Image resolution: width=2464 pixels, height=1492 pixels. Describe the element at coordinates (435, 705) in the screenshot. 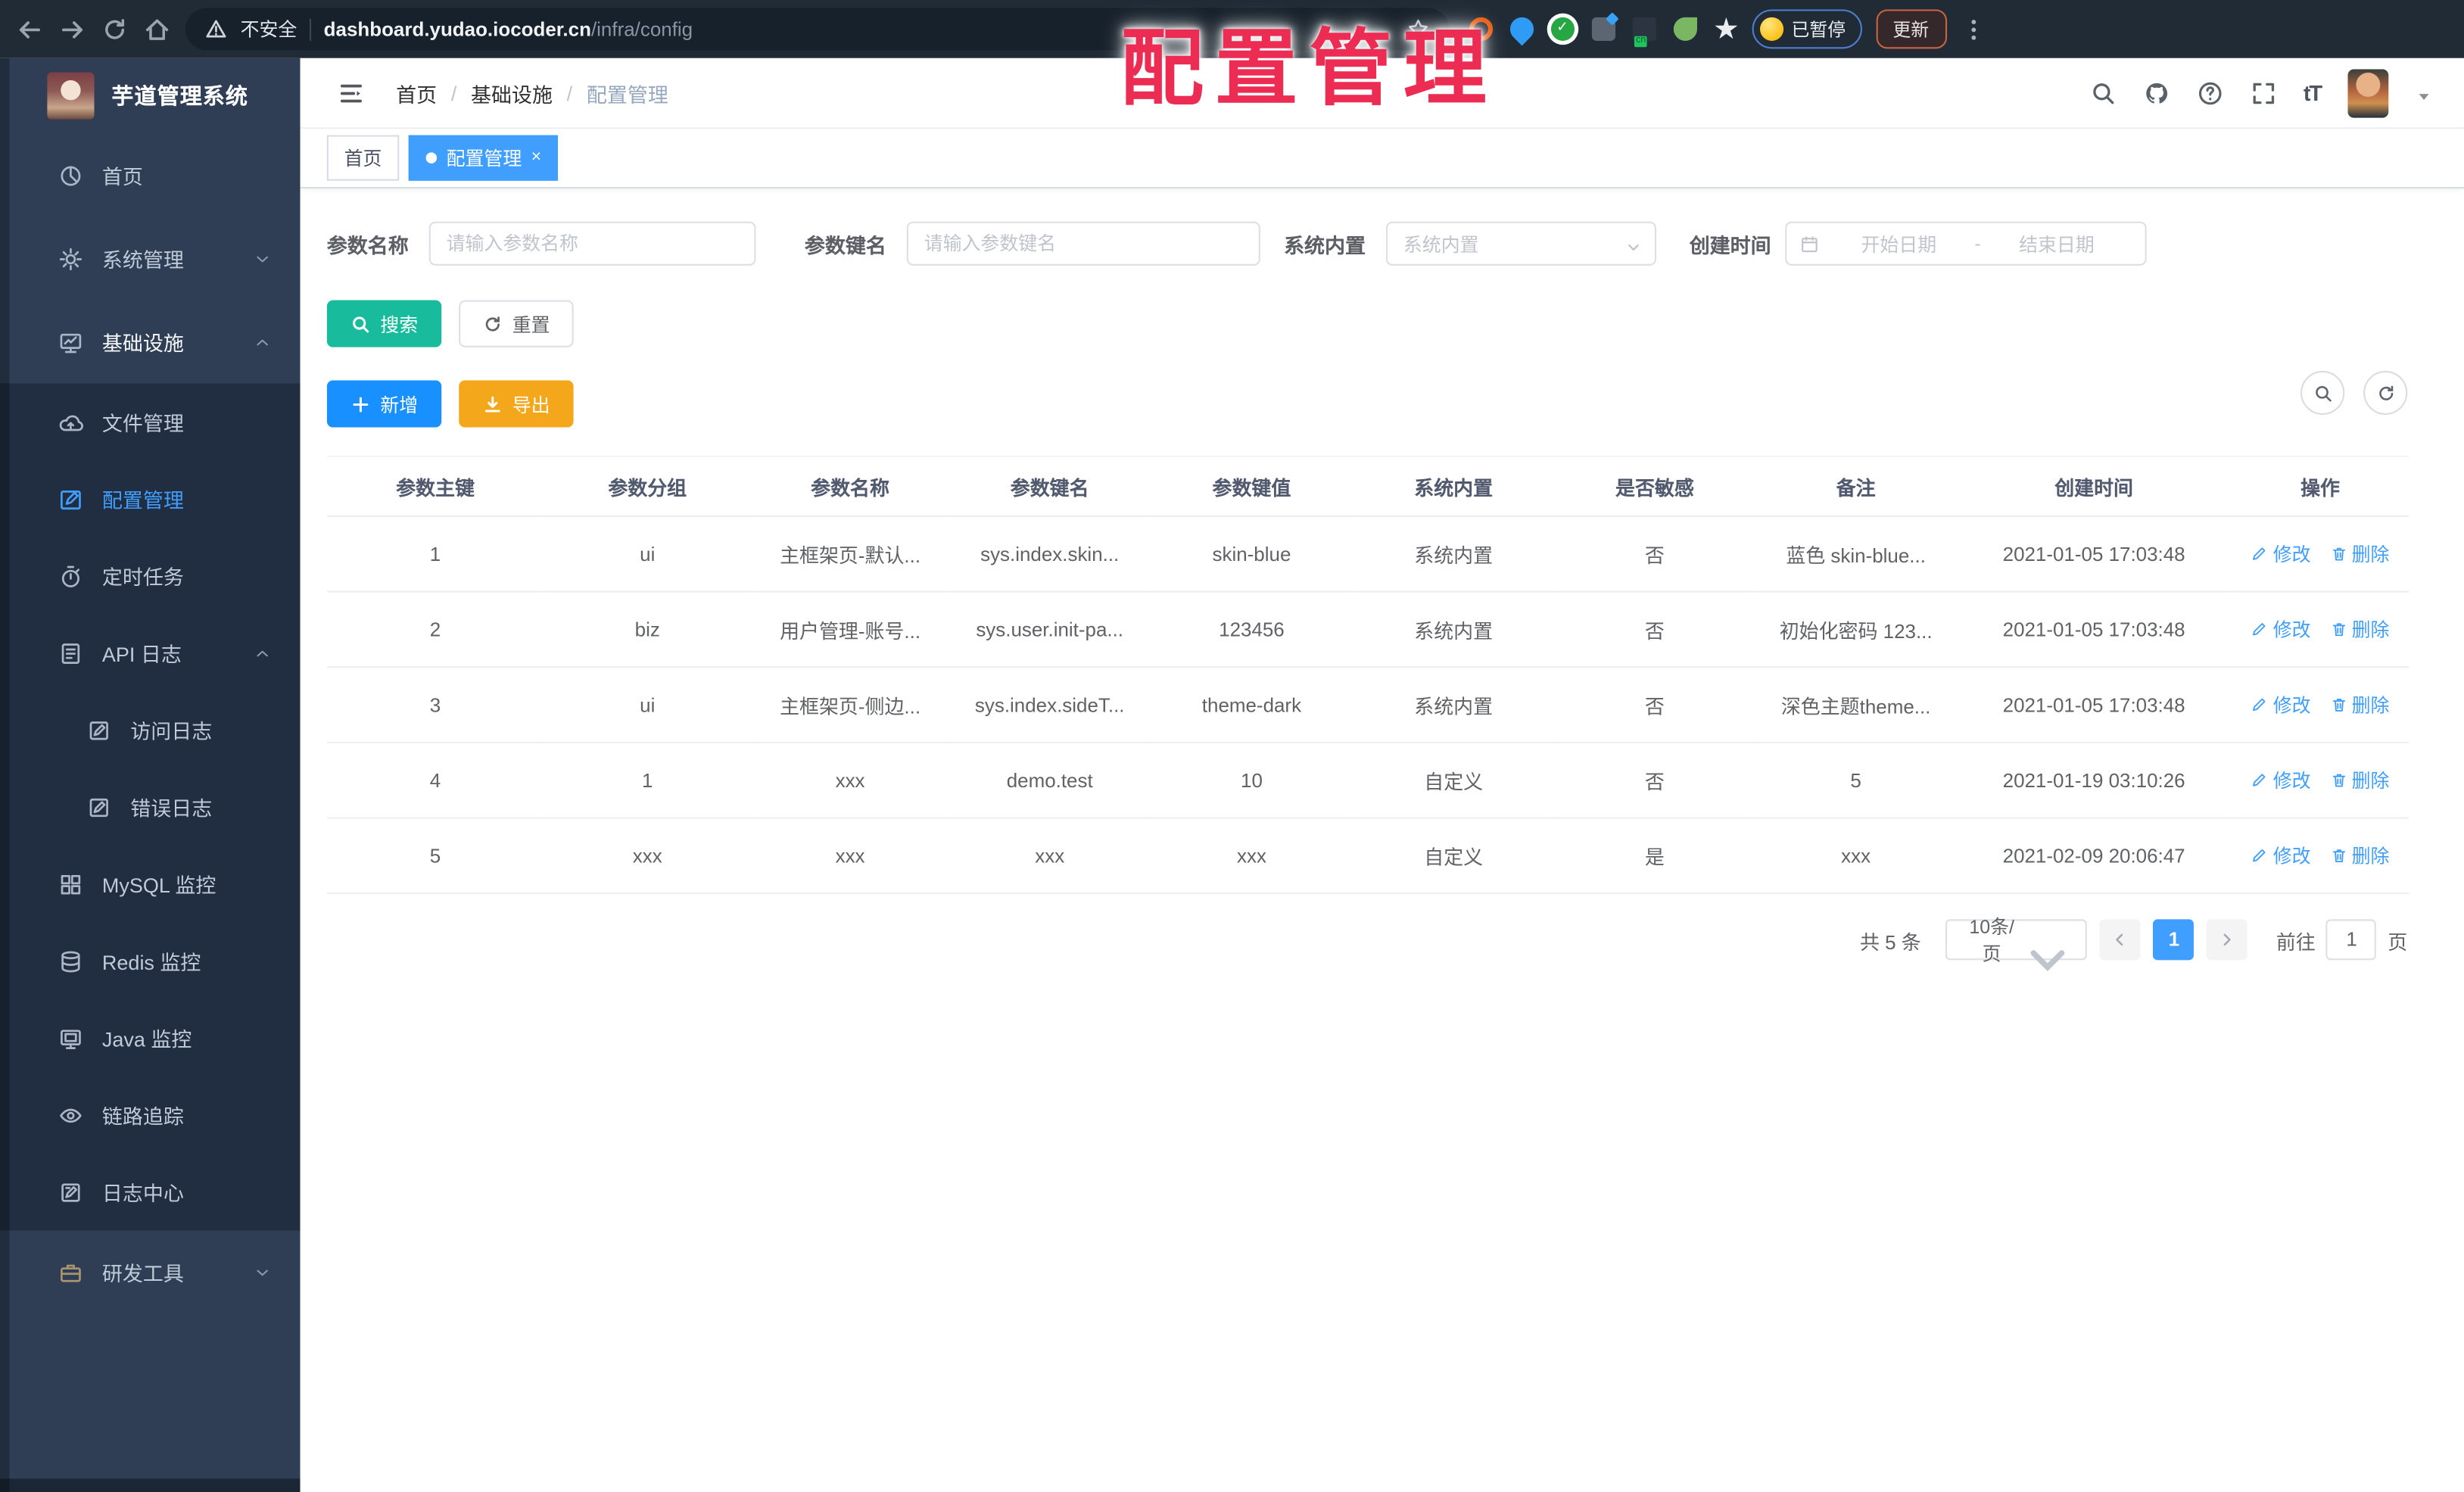

I see `table-cell: 3` at that location.